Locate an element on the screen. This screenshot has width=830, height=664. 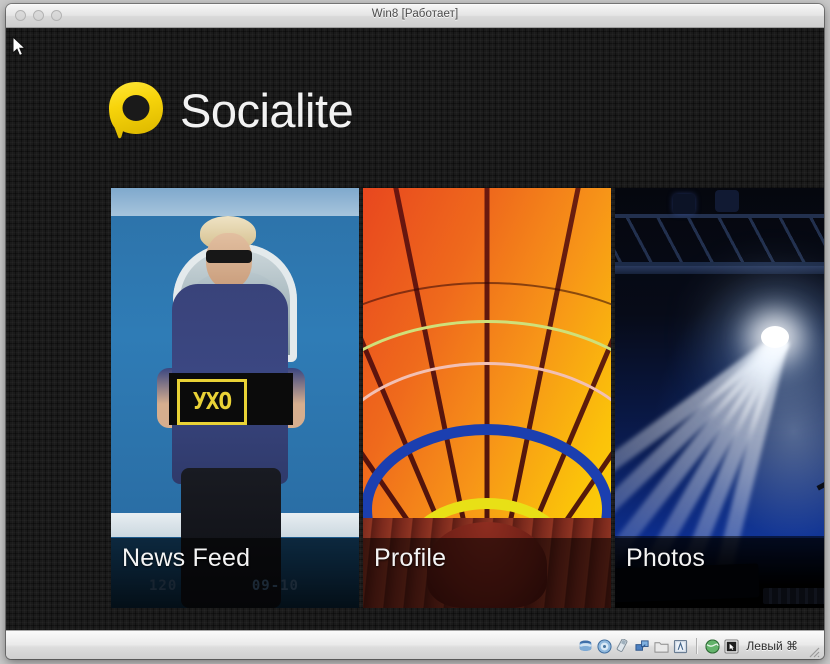
network-icon is located at coordinates (642, 646).